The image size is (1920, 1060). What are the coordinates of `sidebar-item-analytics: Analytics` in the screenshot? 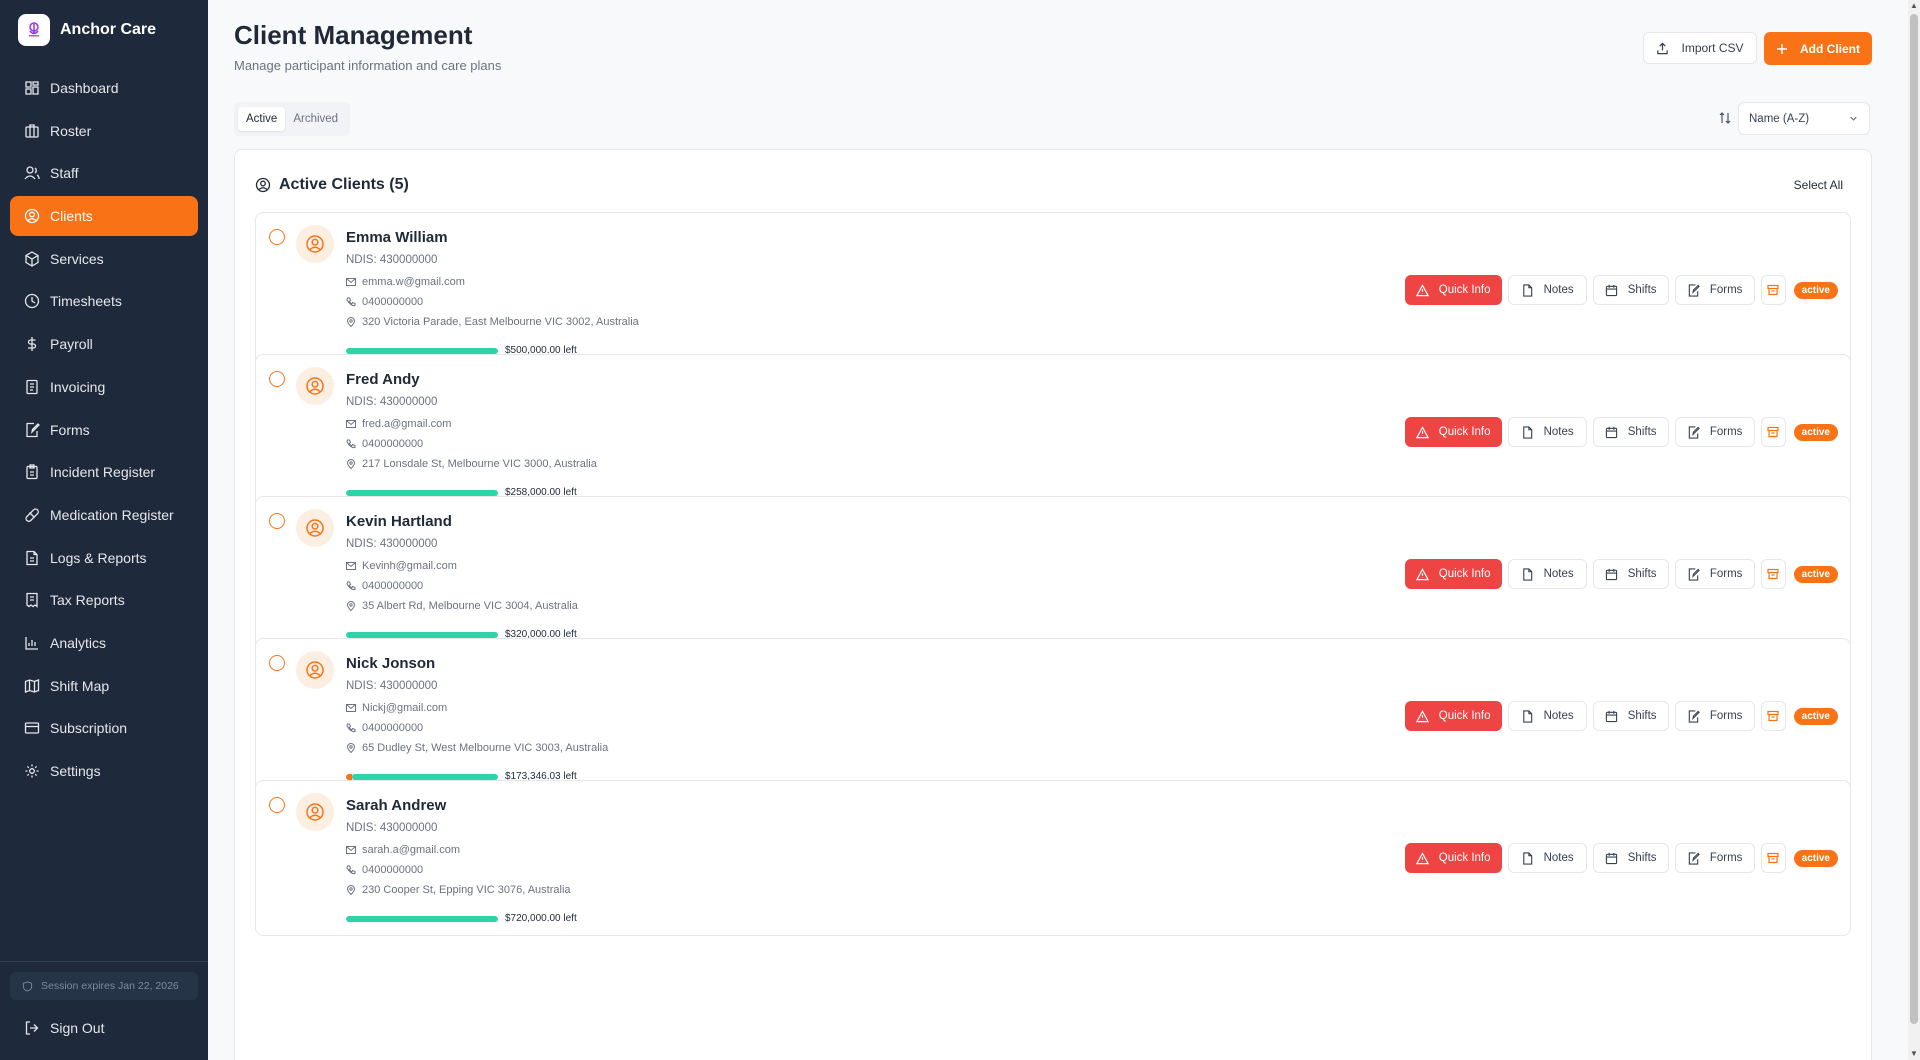 It's located at (104, 643).